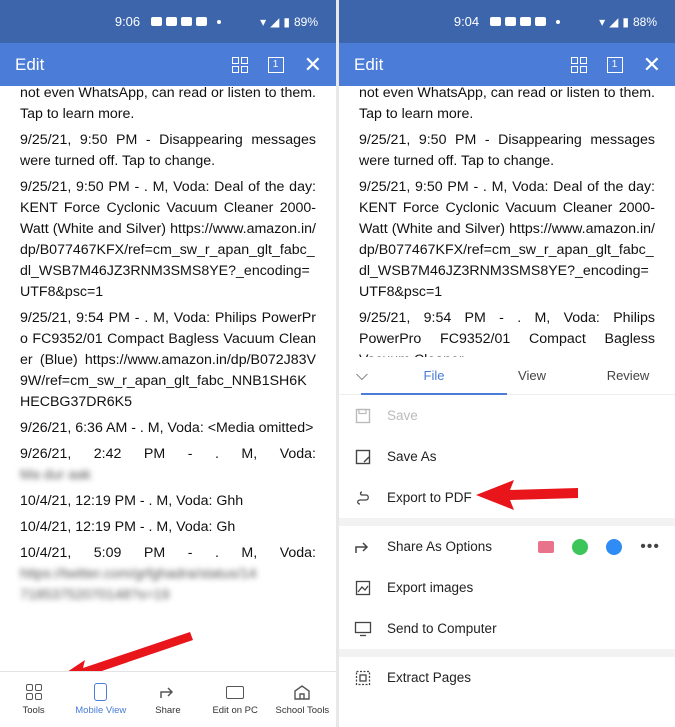  I want to click on extract-pages-menu-item: Extract Pages, so click(507, 677).